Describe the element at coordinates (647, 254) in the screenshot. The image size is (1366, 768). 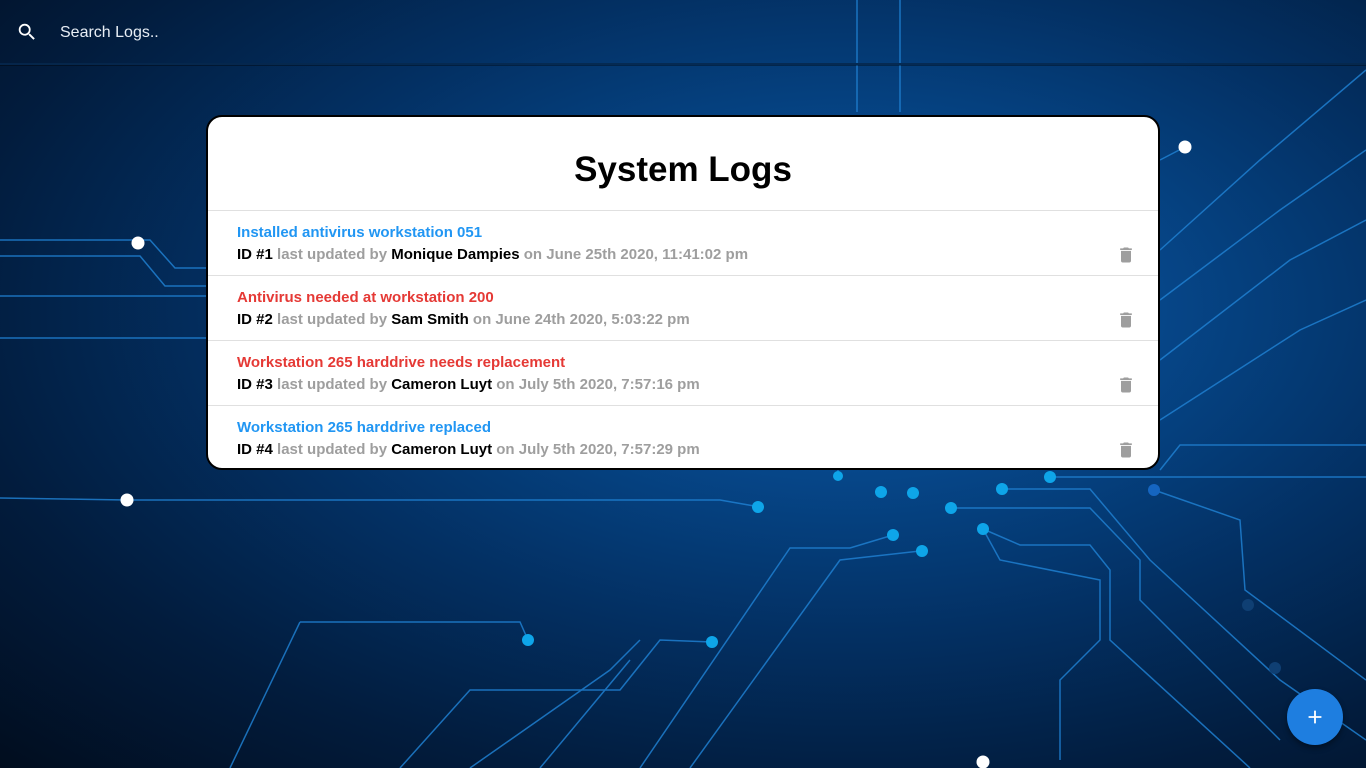
I see `log-date: June 25th 2020, 11:41:02 pm` at that location.